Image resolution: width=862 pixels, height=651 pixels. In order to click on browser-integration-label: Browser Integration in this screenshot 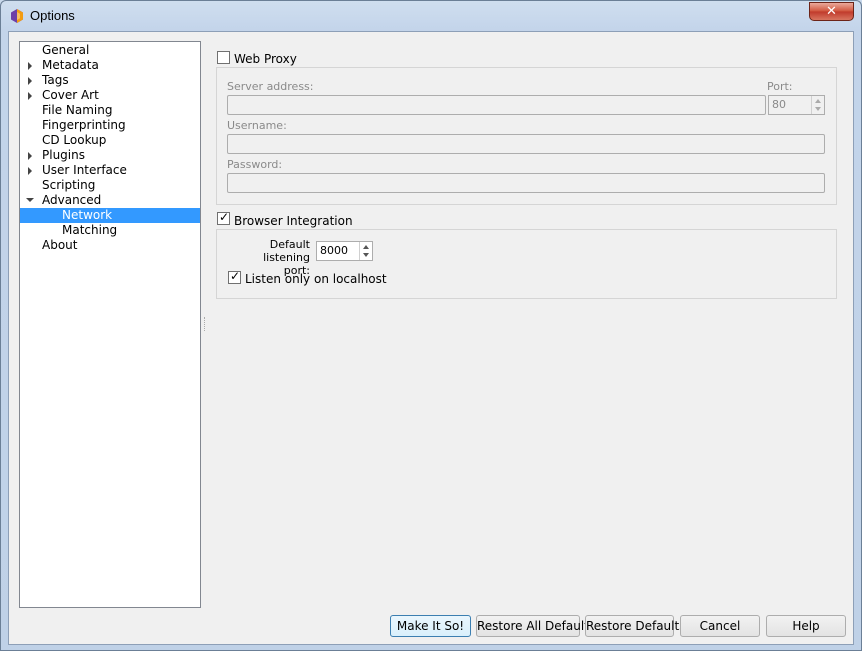, I will do `click(293, 221)`.